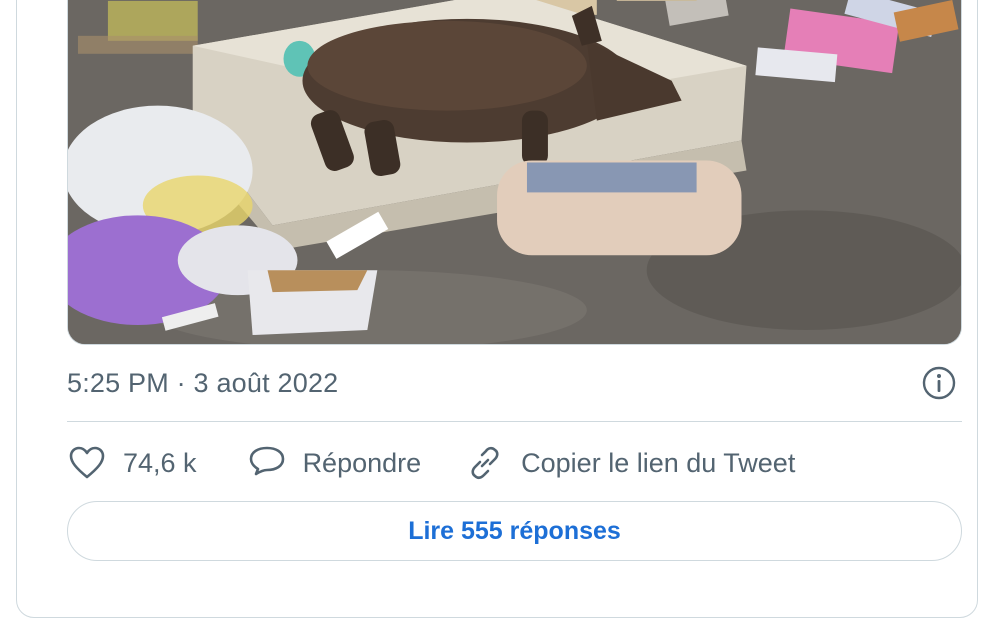 This screenshot has height=624, width=1000. I want to click on like-button: 74,6 k, so click(132, 463).